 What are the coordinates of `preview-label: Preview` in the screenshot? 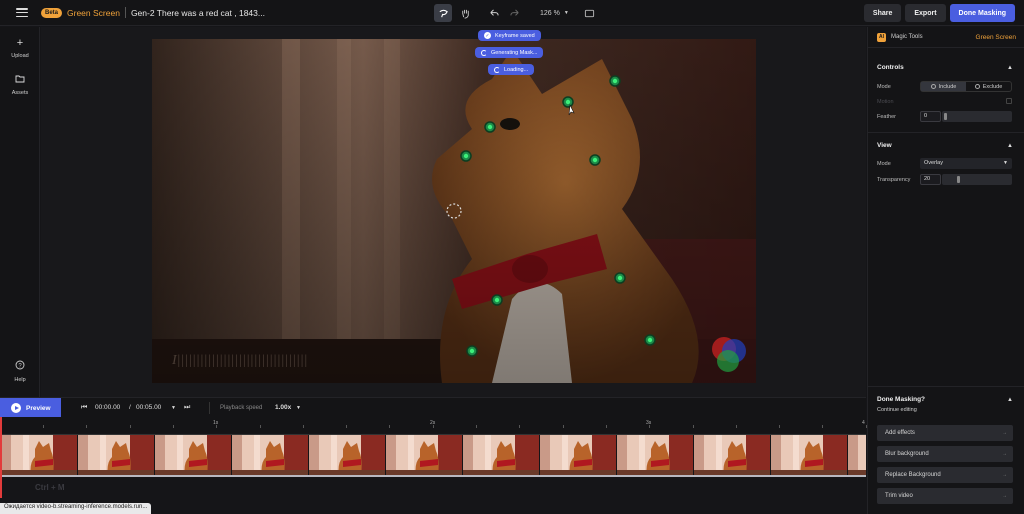 It's located at (38, 408).